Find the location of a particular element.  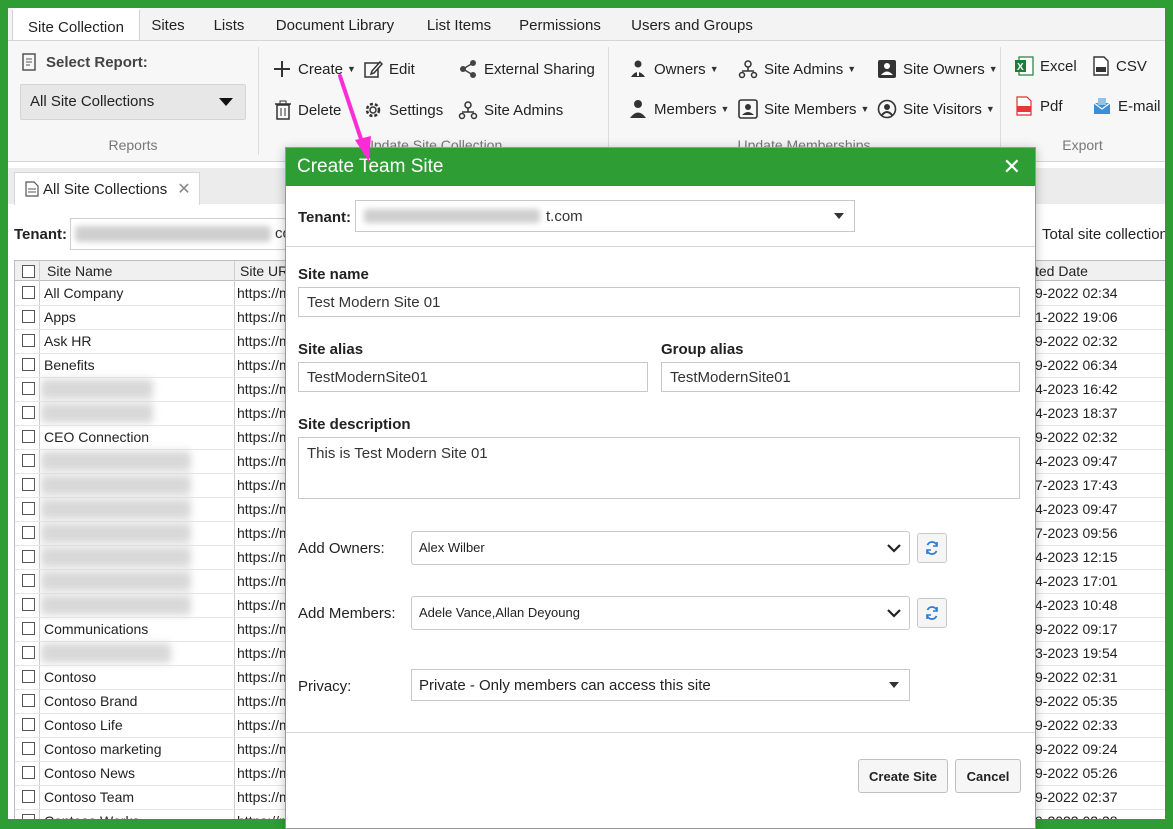

owners-button: Owners ▼ is located at coordinates (673, 69).